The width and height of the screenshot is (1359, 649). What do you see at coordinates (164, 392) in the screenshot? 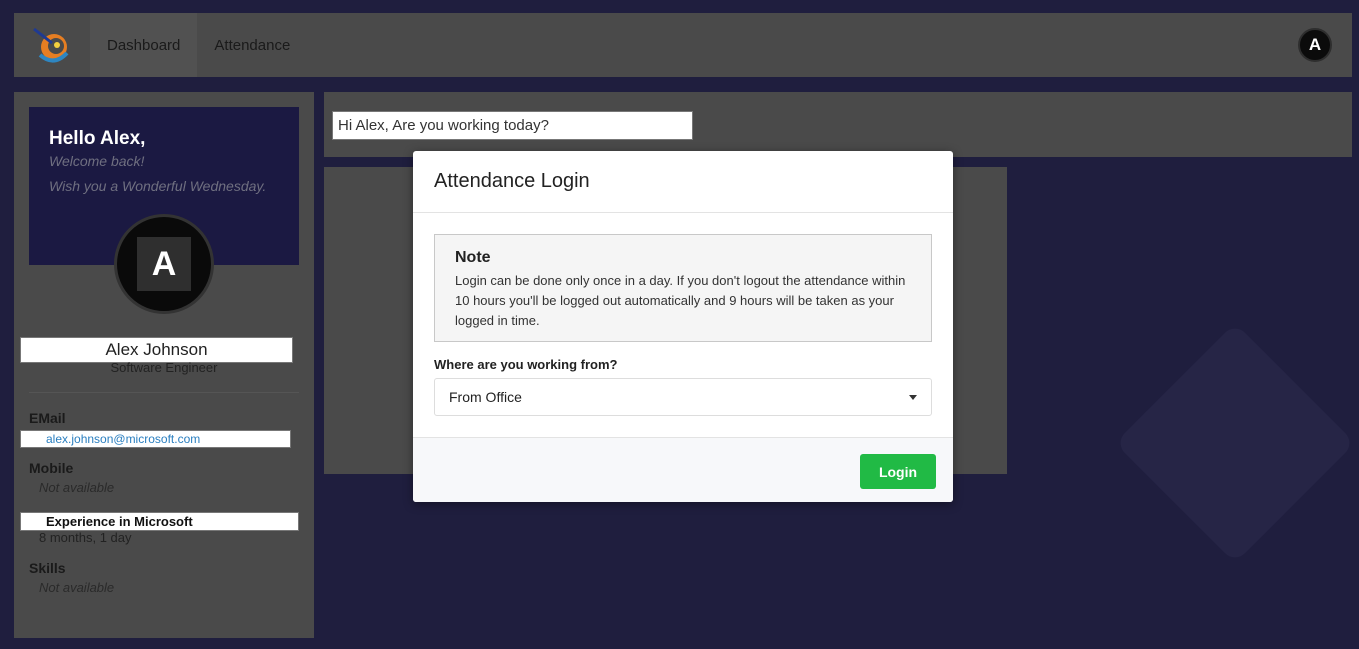
I see `divider` at bounding box center [164, 392].